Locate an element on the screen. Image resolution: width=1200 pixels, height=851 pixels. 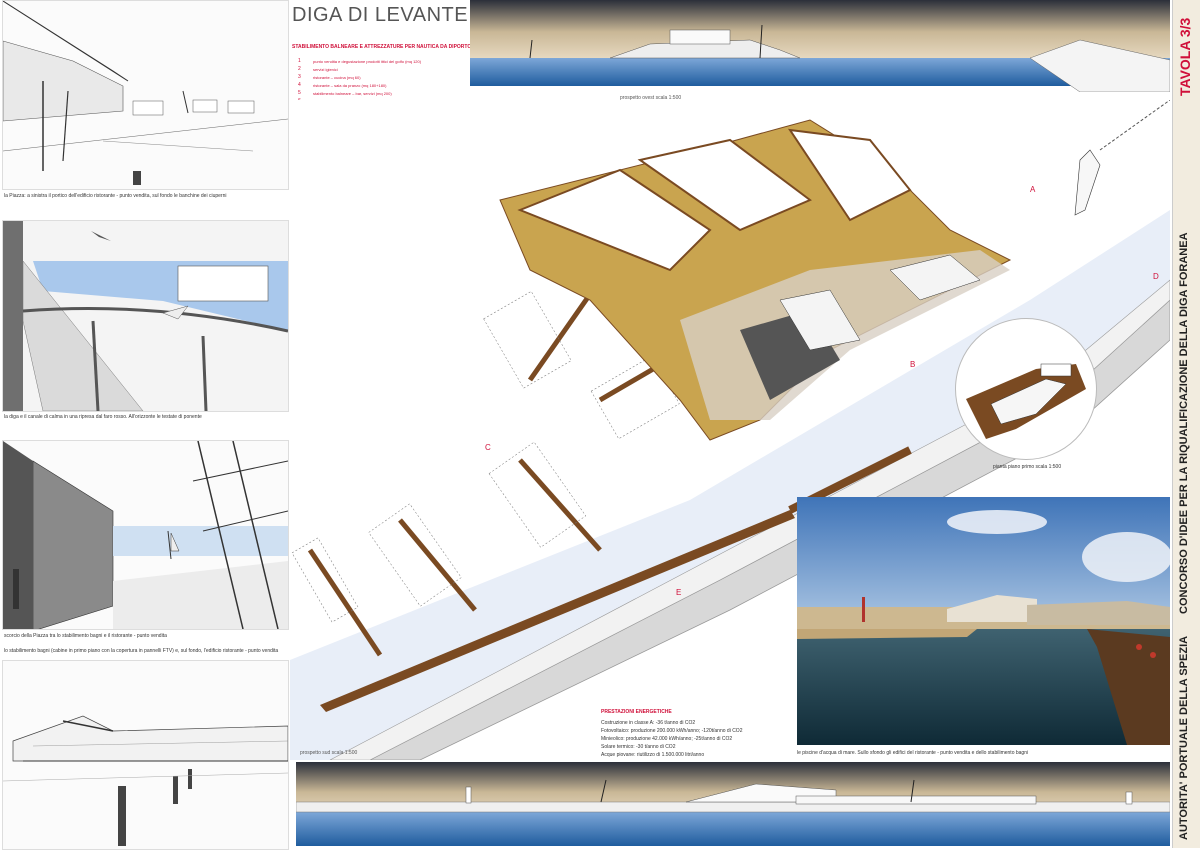
elevation-top-drawing is located at coordinates (820, 46).